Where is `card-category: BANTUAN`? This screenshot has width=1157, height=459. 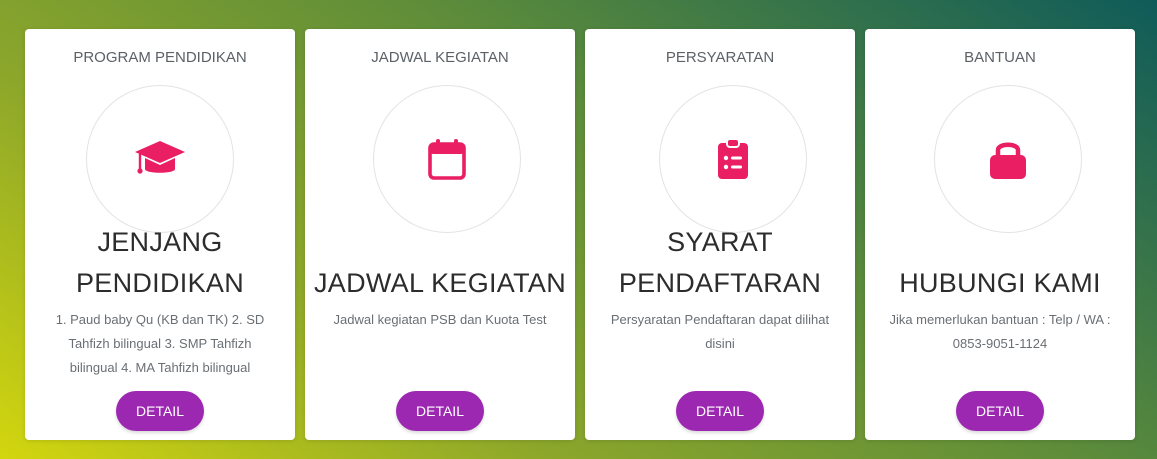
card-category: BANTUAN is located at coordinates (1000, 57).